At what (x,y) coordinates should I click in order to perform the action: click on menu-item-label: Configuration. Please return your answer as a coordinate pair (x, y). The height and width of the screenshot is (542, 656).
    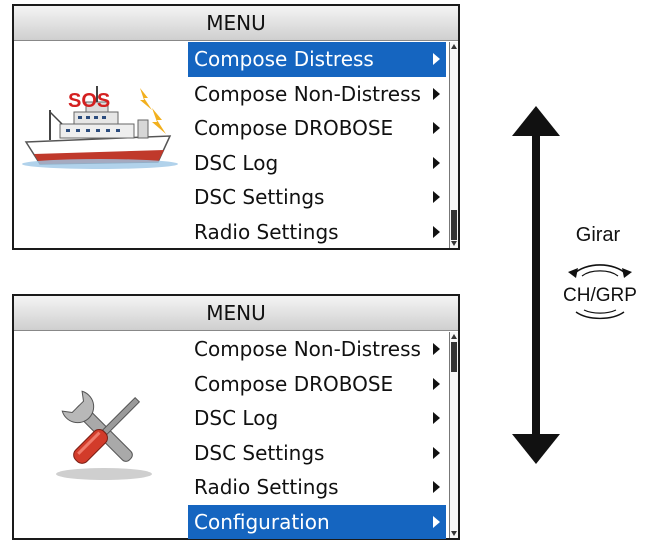
    Looking at the image, I should click on (262, 521).